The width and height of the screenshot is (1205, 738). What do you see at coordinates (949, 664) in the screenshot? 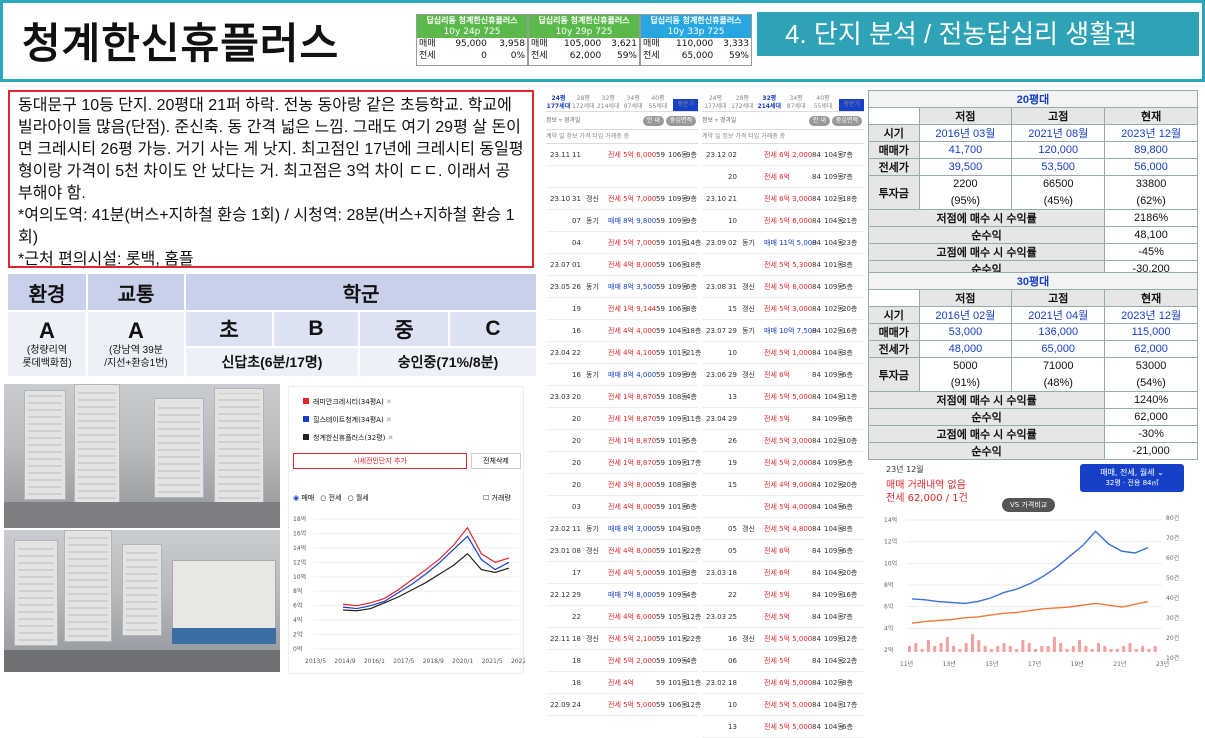
I see `x-tick-label: 13년` at bounding box center [949, 664].